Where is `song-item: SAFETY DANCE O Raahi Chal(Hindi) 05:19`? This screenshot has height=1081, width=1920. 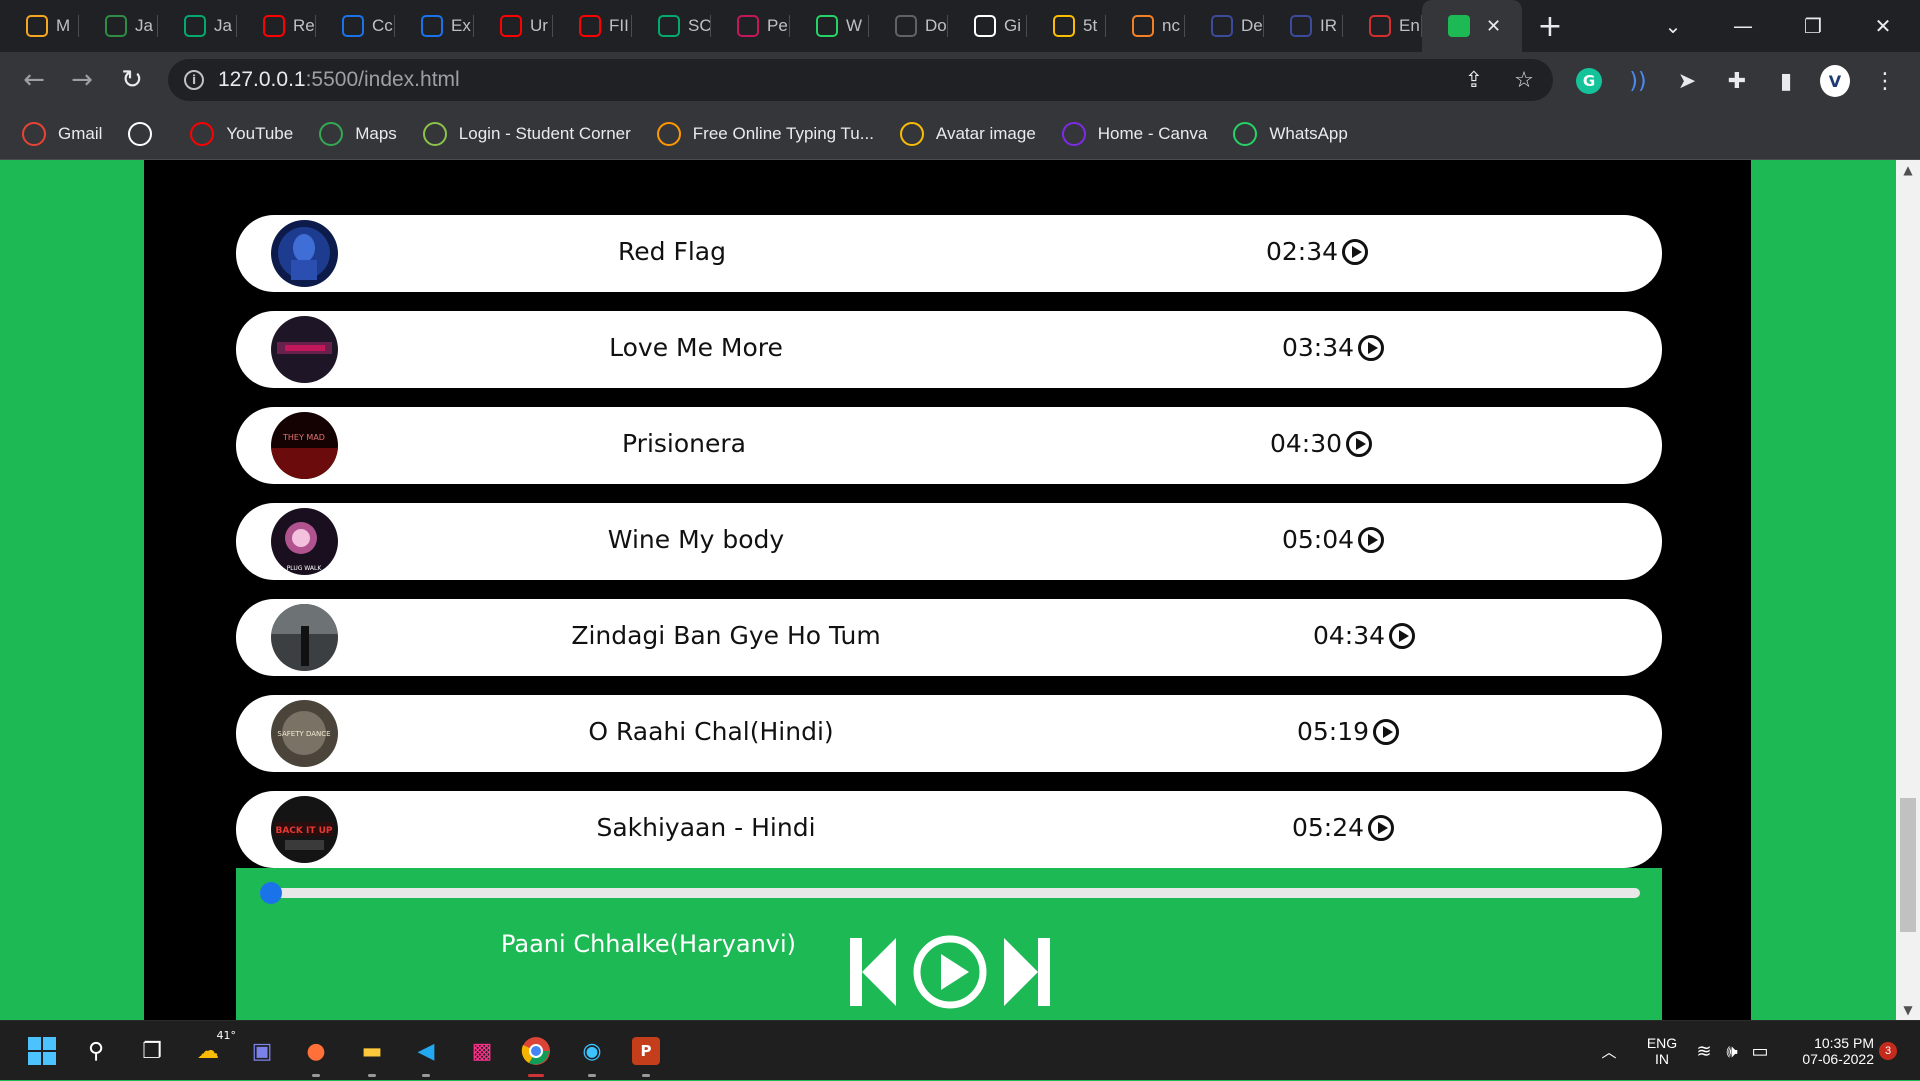
song-item: SAFETY DANCE O Raahi Chal(Hindi) 05:19 is located at coordinates (949, 733).